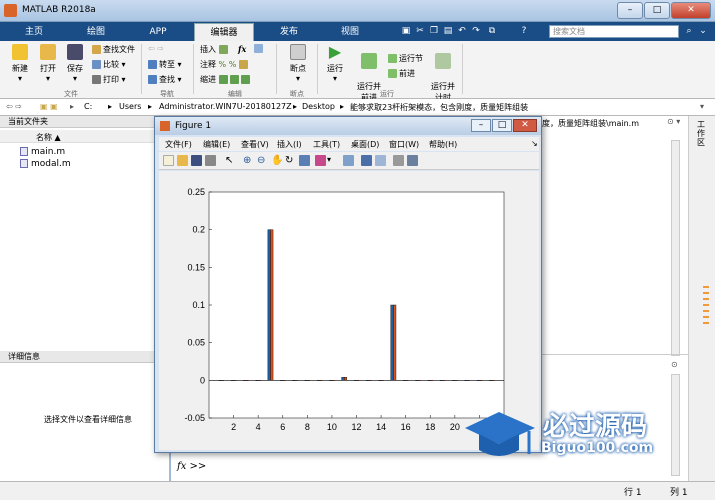  What do you see at coordinates (674, 364) in the screenshot?
I see `command-window-controls-icon: ⊙` at bounding box center [674, 364].